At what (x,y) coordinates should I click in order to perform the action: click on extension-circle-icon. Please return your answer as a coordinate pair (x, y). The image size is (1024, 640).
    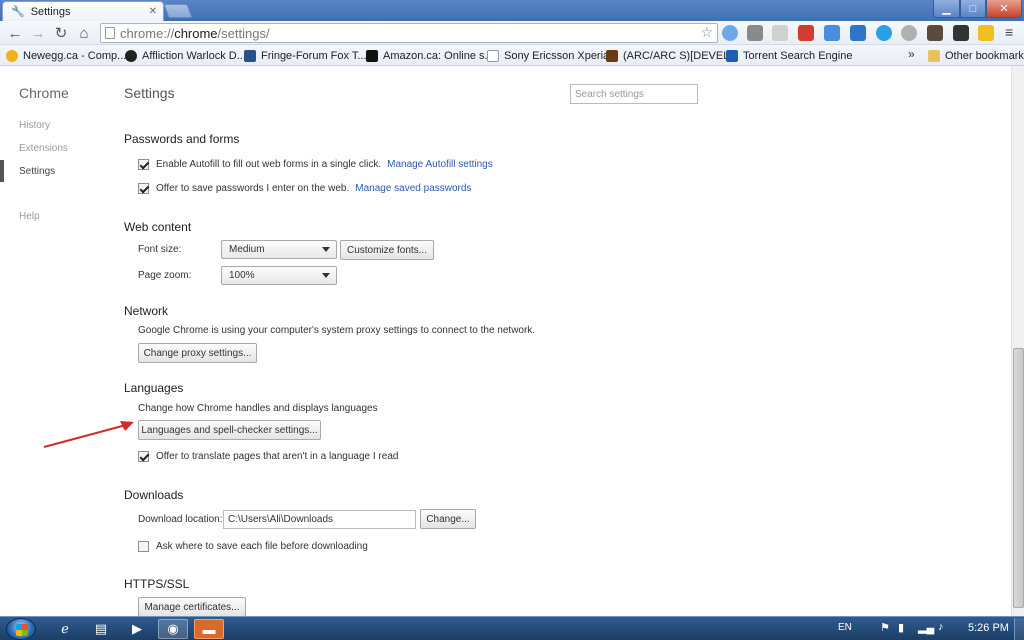
    Looking at the image, I should click on (909, 33).